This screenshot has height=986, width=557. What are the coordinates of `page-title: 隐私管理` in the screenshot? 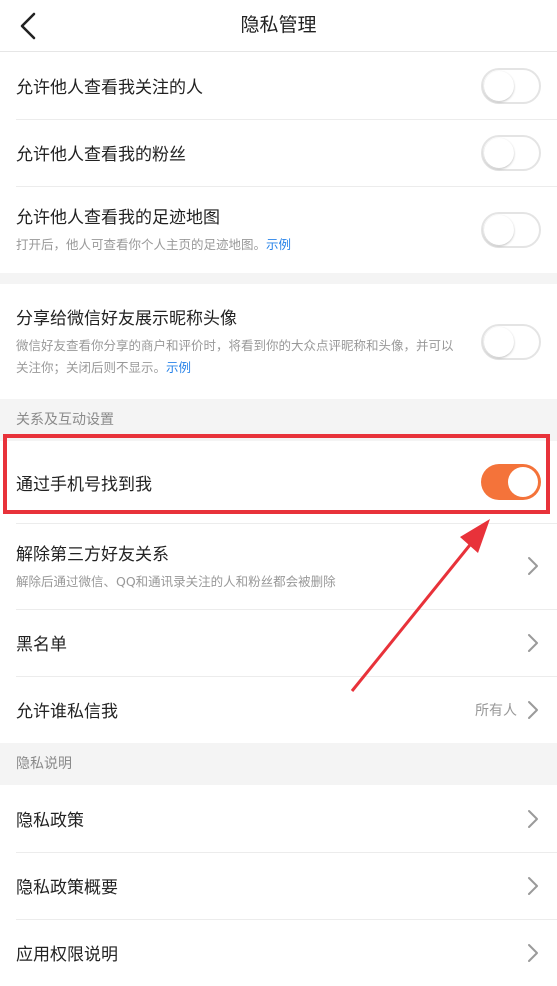 It's located at (278, 25).